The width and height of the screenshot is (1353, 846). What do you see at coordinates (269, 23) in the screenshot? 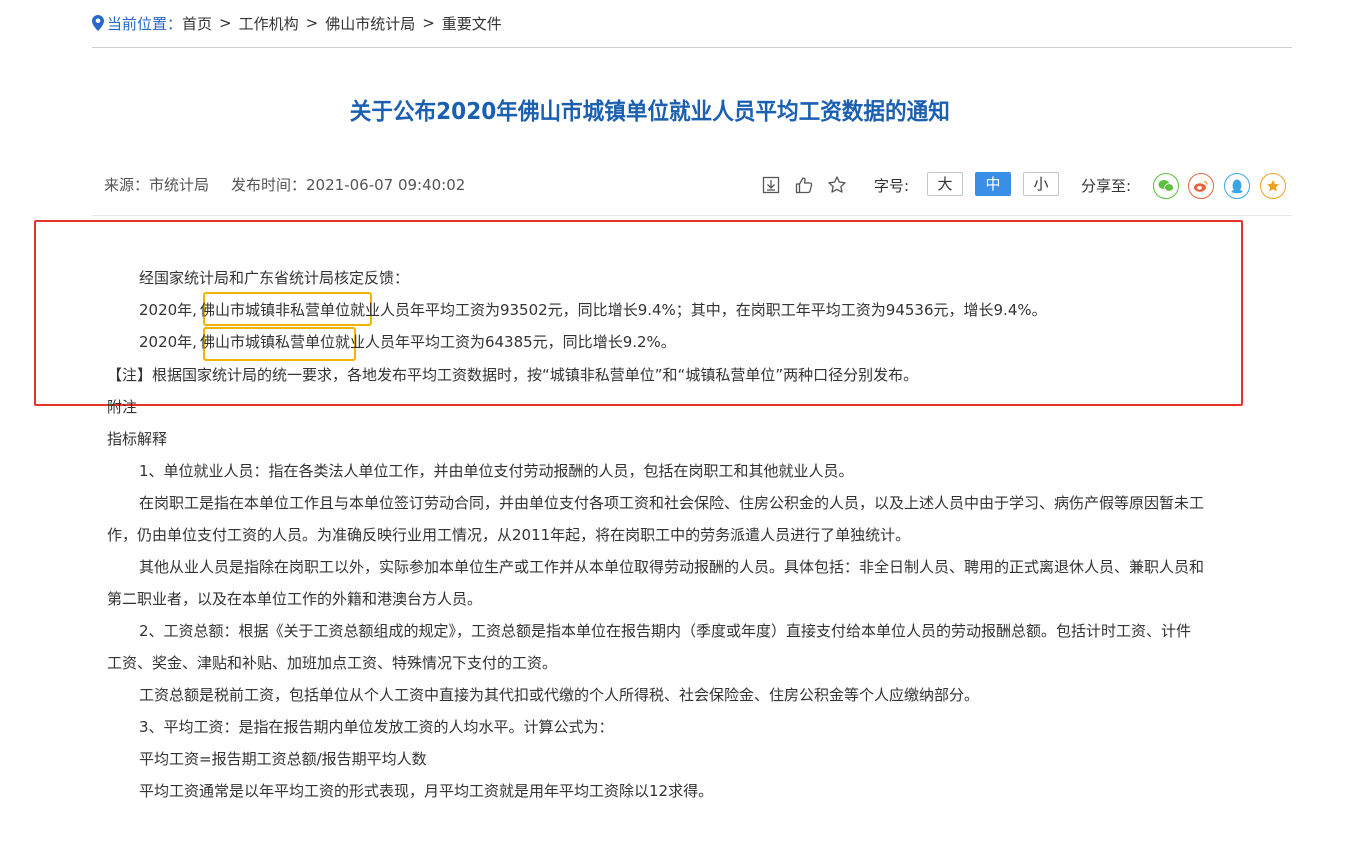
I see `breadcrumb-agencies: 工作机构` at bounding box center [269, 23].